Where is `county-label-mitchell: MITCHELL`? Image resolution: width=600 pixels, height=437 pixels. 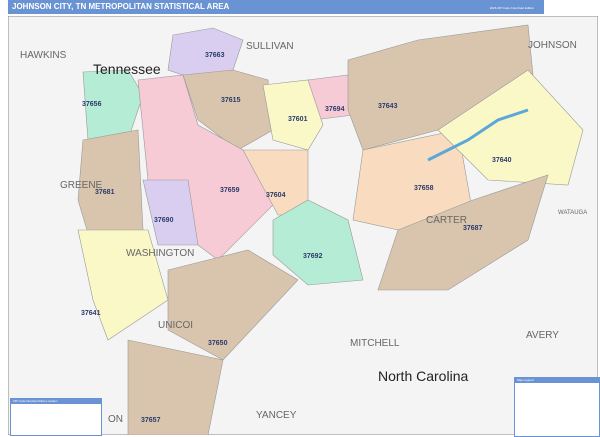
county-label-mitchell: MITCHELL is located at coordinates (375, 343).